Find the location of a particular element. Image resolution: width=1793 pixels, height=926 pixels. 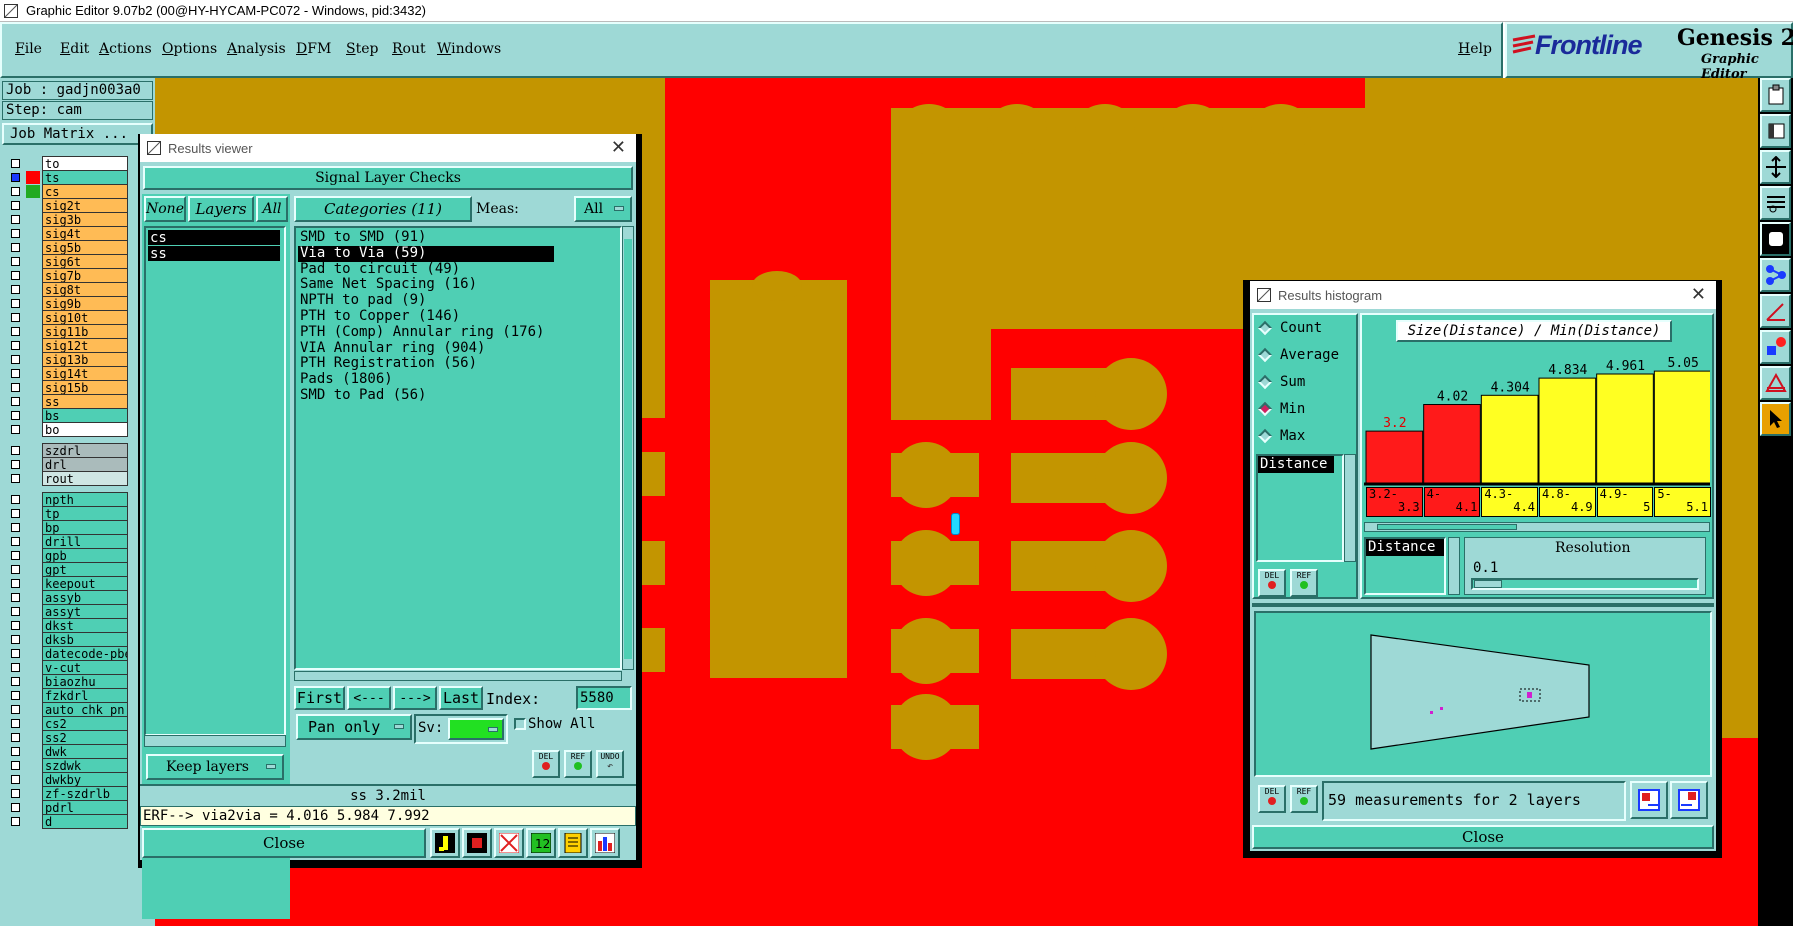

layer-row-dwk: dwk is located at coordinates (66, 751).